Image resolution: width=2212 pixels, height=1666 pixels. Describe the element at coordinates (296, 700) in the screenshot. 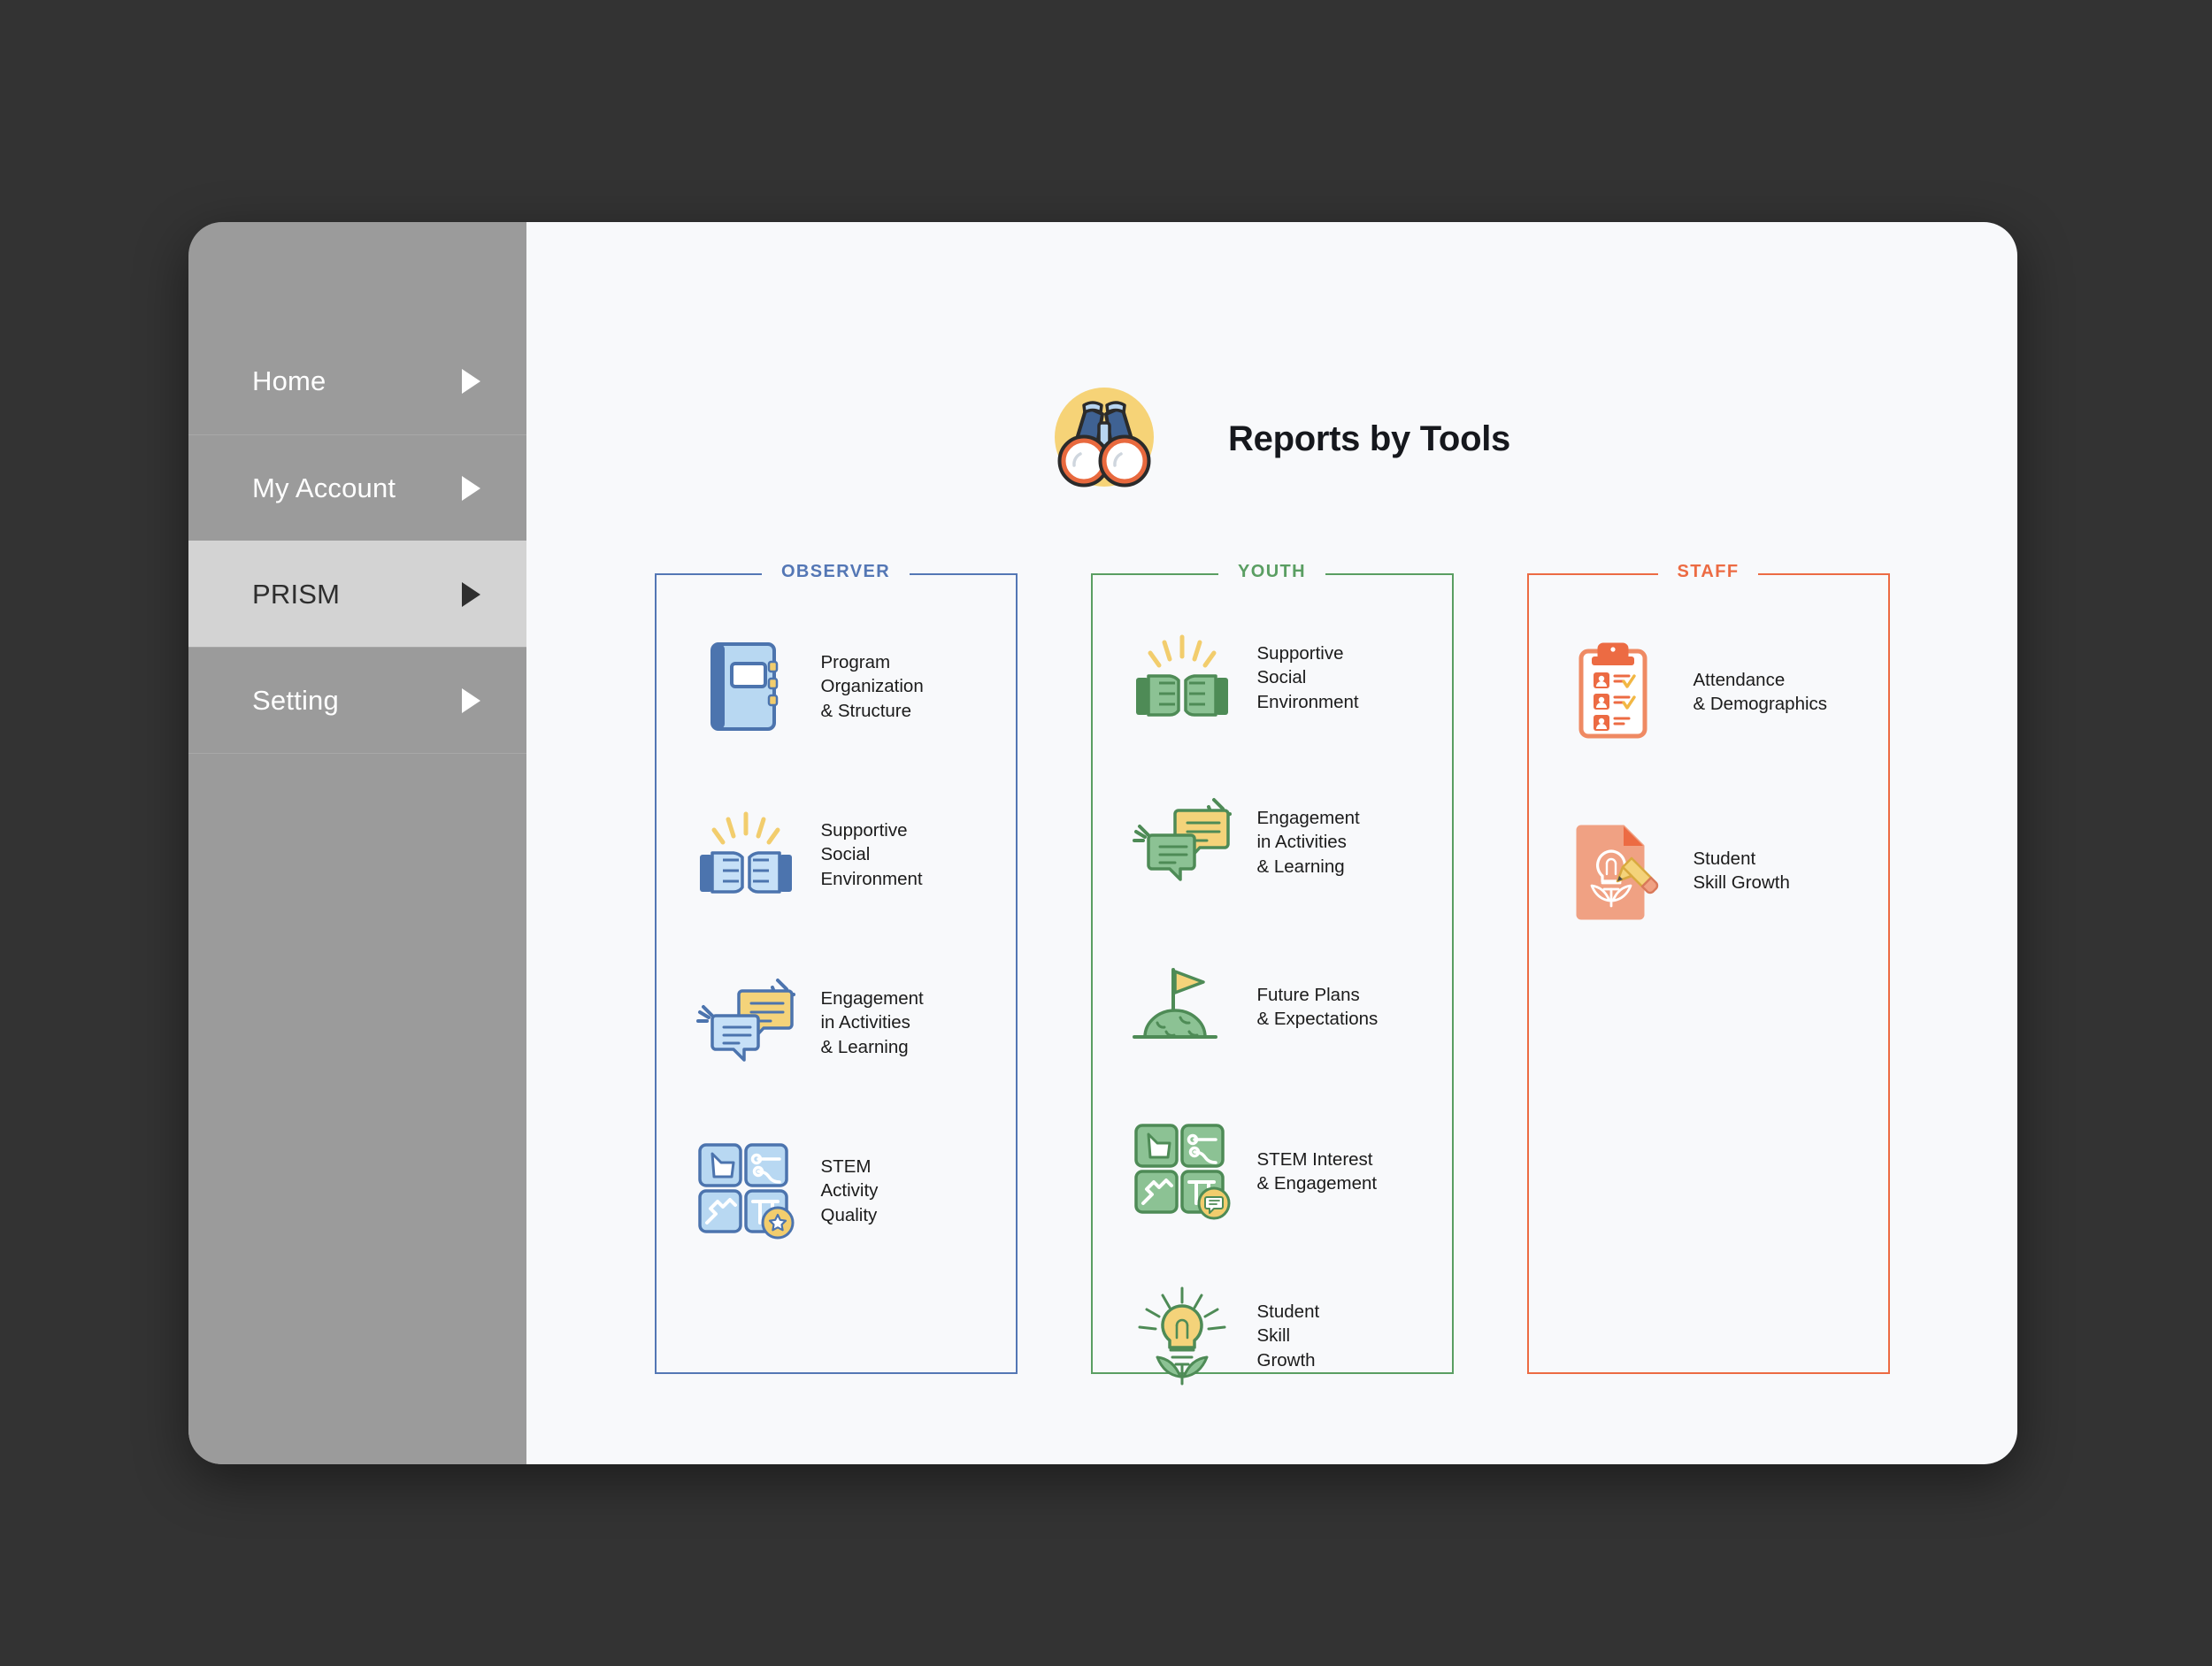

I see `sidebar-item-label: Setting` at that location.